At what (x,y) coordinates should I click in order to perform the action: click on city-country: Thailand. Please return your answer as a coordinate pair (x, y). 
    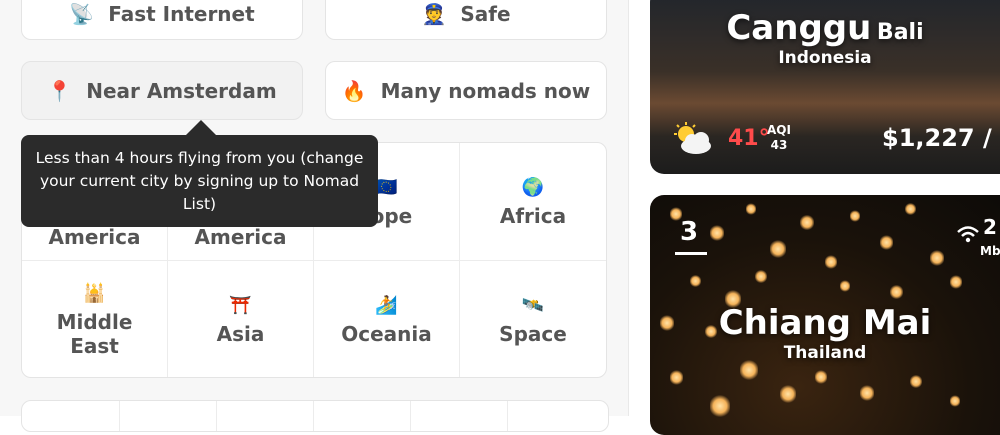
    Looking at the image, I should click on (825, 353).